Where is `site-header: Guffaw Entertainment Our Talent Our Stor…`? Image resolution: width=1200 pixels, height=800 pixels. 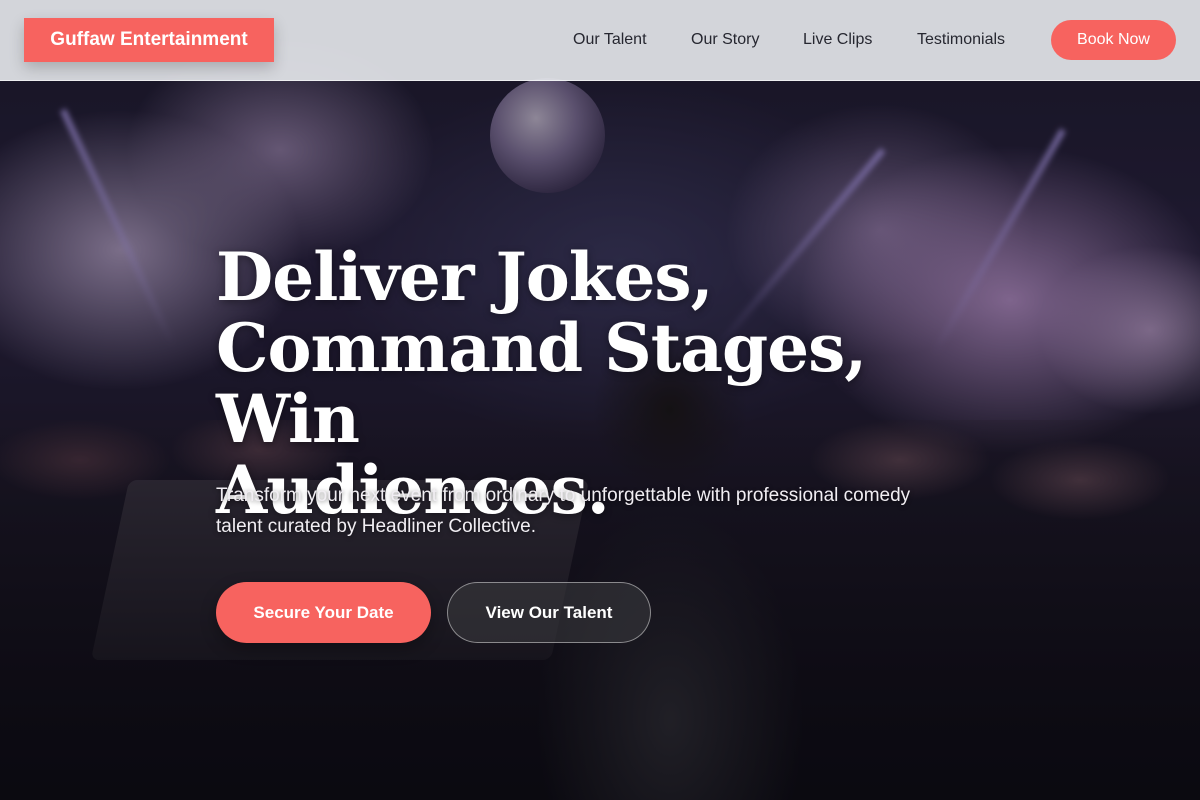
site-header: Guffaw Entertainment Our Talent Our Stor… is located at coordinates (600, 40).